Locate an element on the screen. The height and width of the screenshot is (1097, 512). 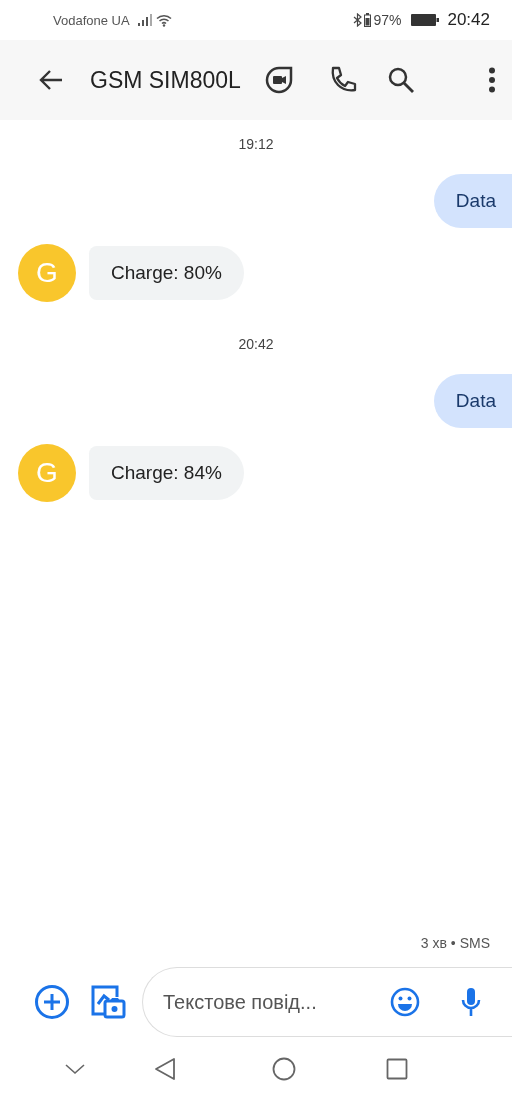
message-timestamp: 20:42 is located at coordinates (256, 344).